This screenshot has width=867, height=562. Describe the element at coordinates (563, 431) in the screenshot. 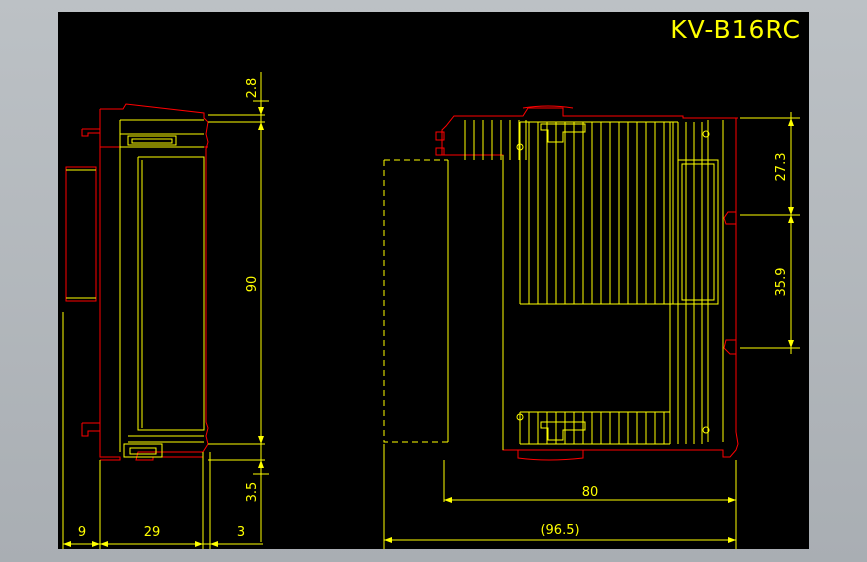

I see `bottom-latch` at that location.